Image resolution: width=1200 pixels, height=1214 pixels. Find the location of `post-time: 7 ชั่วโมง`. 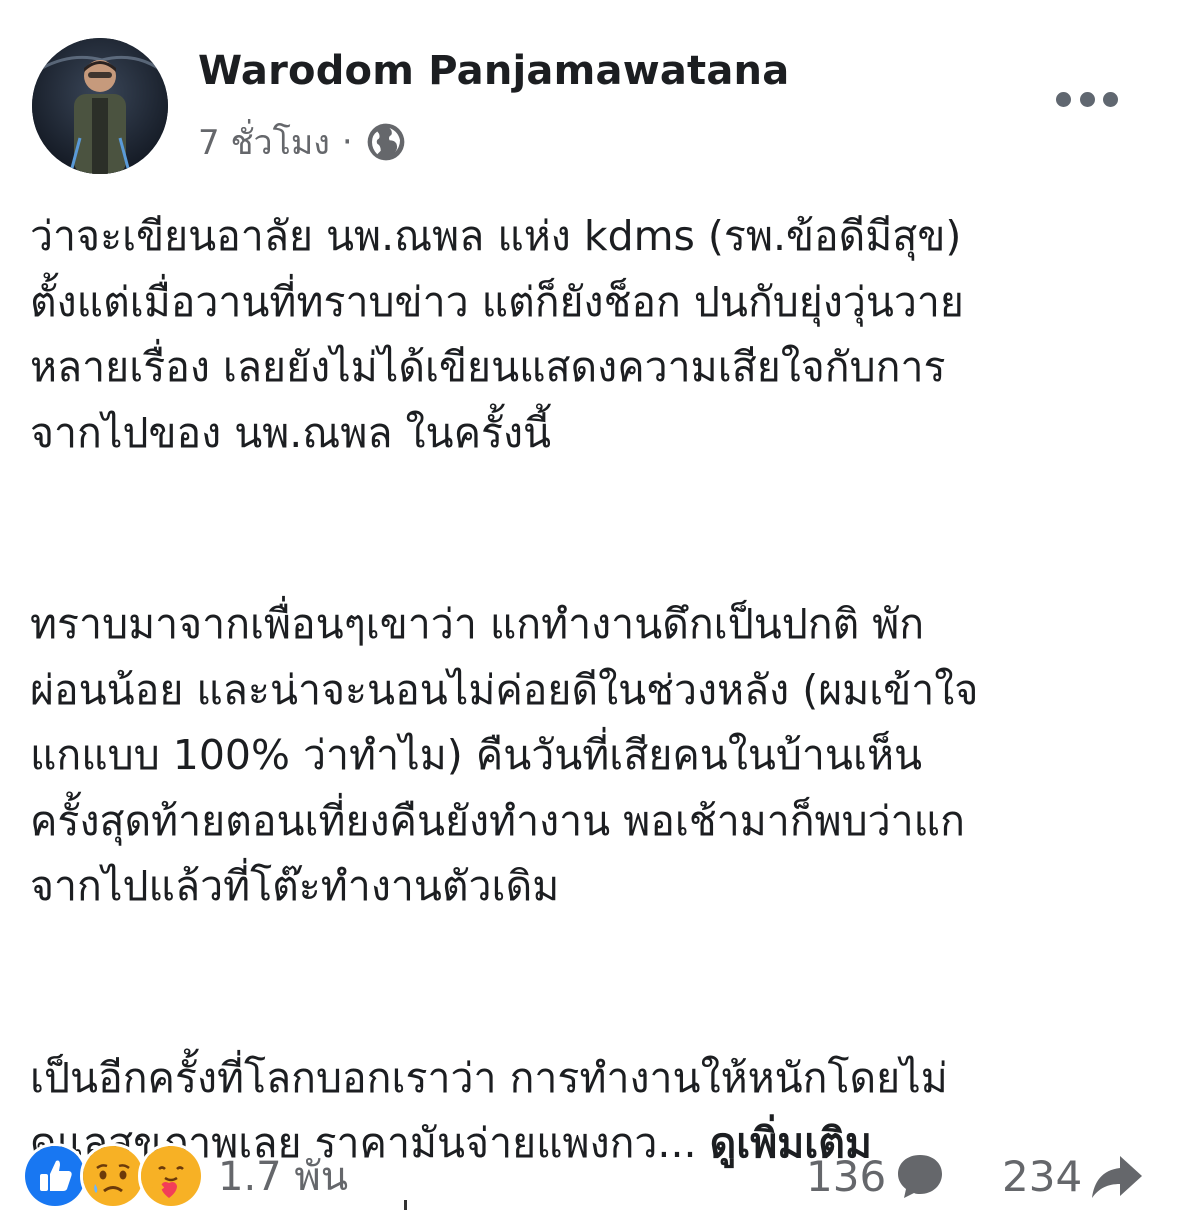

post-time: 7 ชั่วโมง is located at coordinates (264, 142).